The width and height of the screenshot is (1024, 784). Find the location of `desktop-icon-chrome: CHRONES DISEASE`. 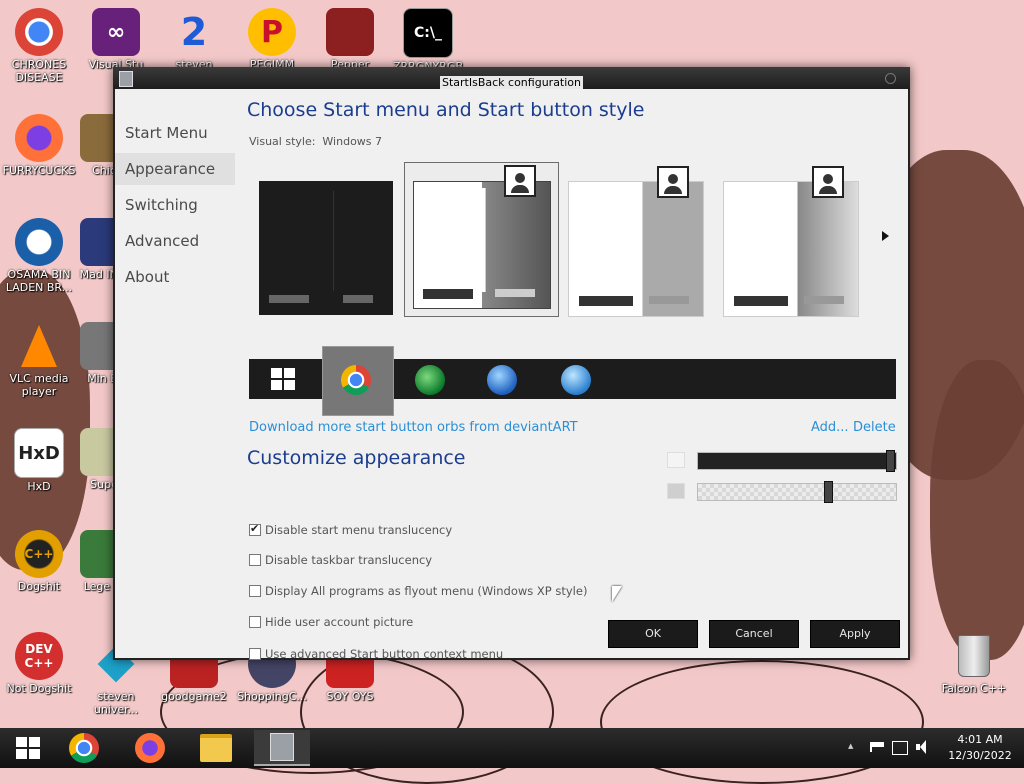

desktop-icon-chrome: CHRONES DISEASE is located at coordinates (39, 46).